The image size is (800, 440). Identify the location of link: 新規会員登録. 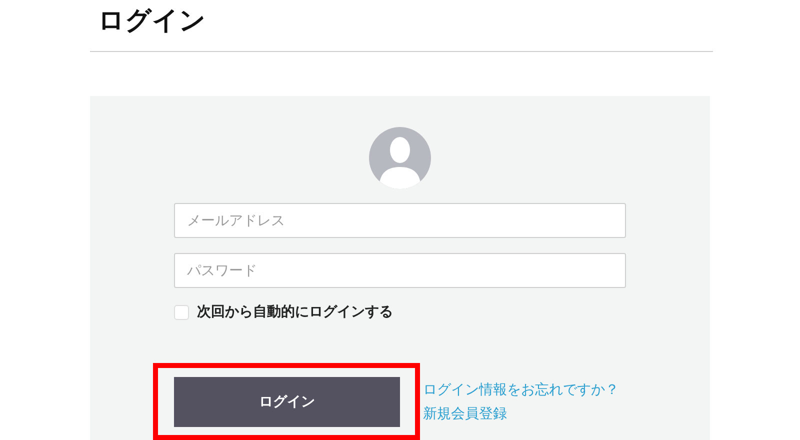
(521, 413).